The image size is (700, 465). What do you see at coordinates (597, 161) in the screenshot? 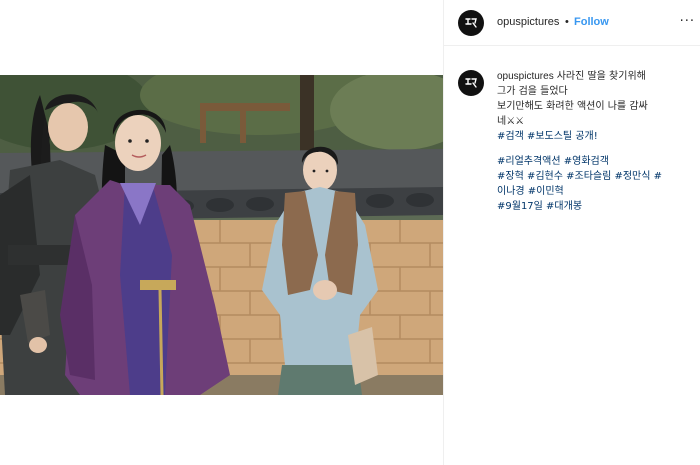
I see `hashtags-line-1: #리얼추격액션 #영화검객` at bounding box center [597, 161].